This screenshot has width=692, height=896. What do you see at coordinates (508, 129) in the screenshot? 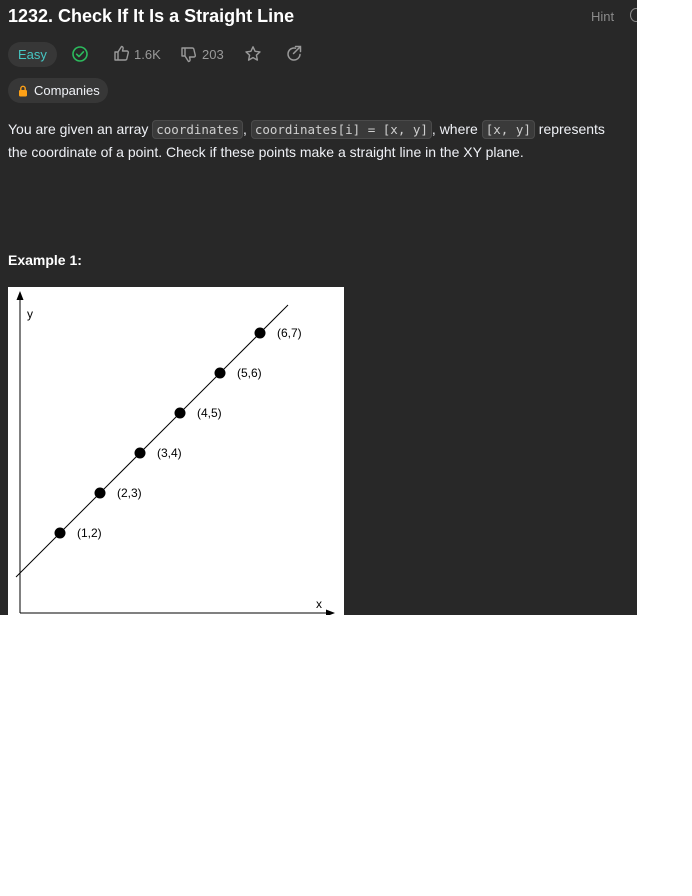
I see `inline-code: [x, y]` at bounding box center [508, 129].